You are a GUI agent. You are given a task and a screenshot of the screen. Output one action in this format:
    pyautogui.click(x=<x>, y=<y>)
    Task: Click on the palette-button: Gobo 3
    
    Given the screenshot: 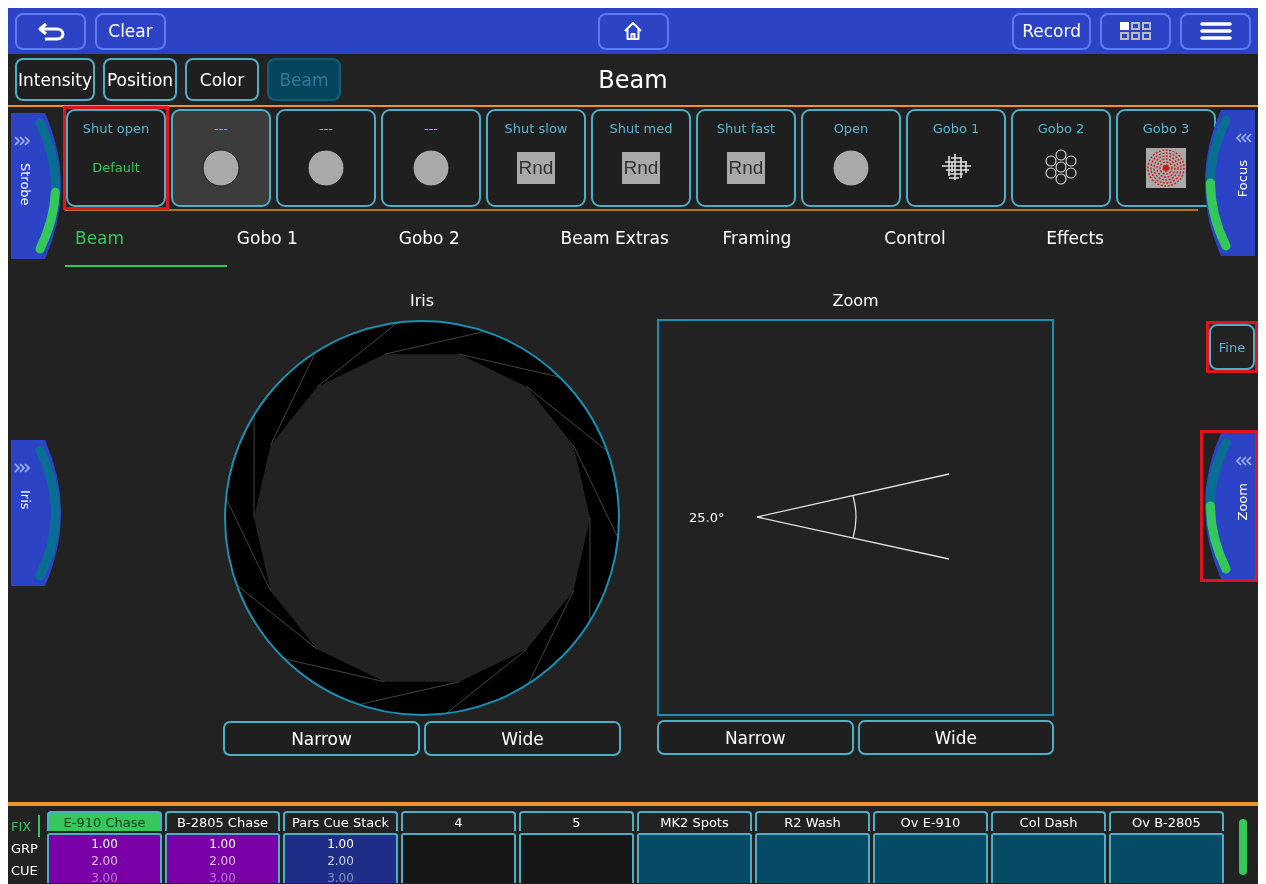 What is the action you would take?
    pyautogui.click(x=1166, y=158)
    